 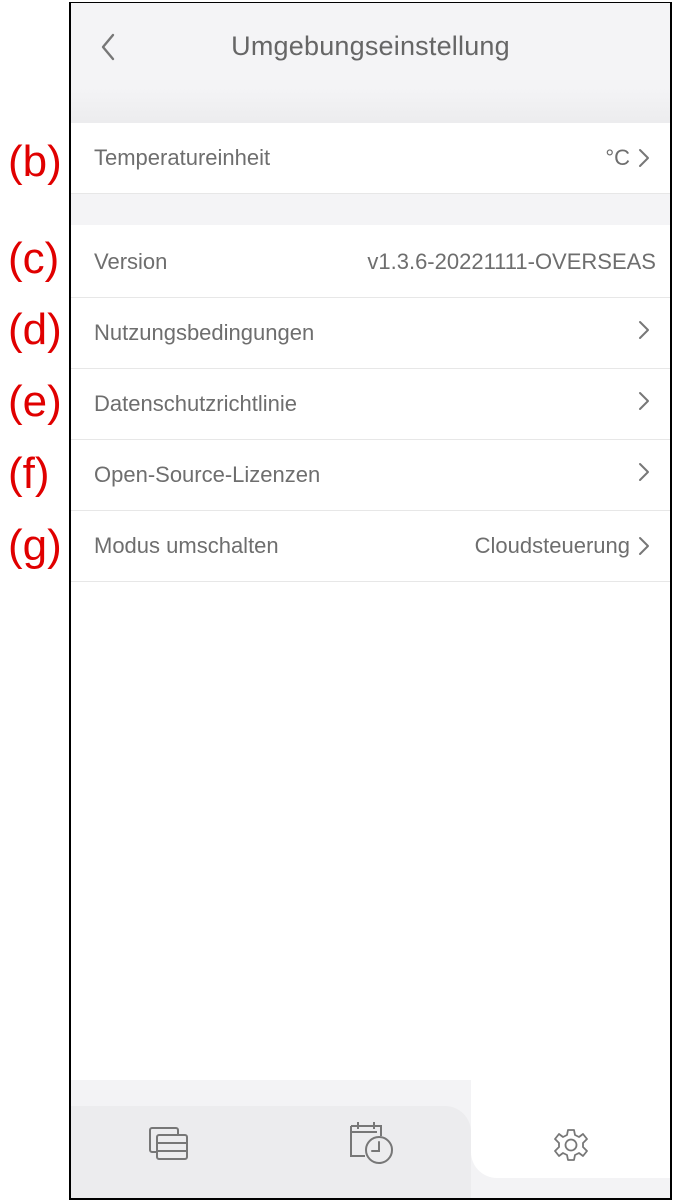 I want to click on mode-switch-row: Modus umschalten Cloudsteuerung, so click(x=370, y=546).